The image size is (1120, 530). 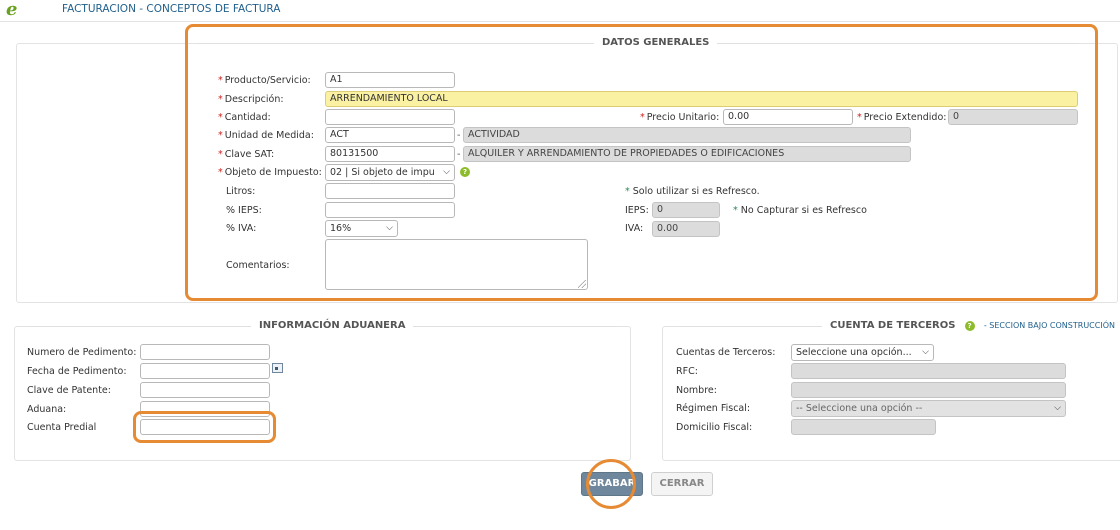 What do you see at coordinates (687, 371) in the screenshot?
I see `rfc-label: RFC:` at bounding box center [687, 371].